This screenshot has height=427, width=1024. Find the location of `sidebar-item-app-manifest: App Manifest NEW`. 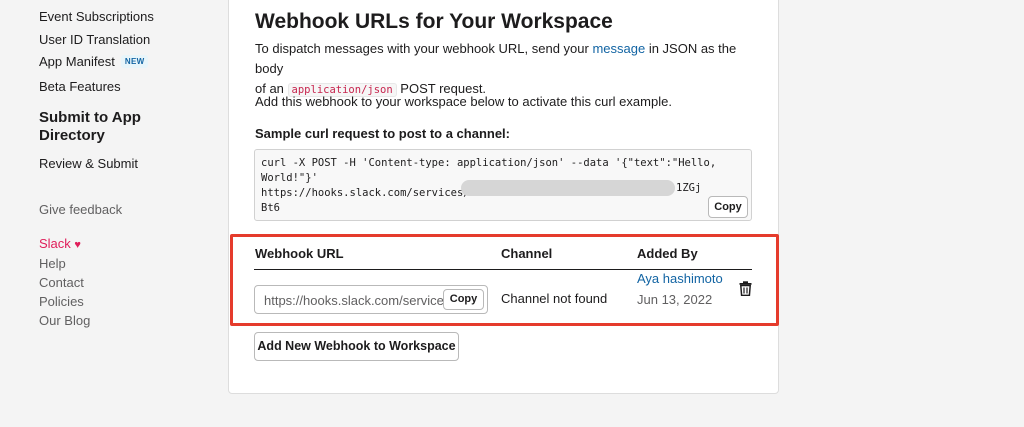

sidebar-item-app-manifest: App Manifest NEW is located at coordinates (94, 61).